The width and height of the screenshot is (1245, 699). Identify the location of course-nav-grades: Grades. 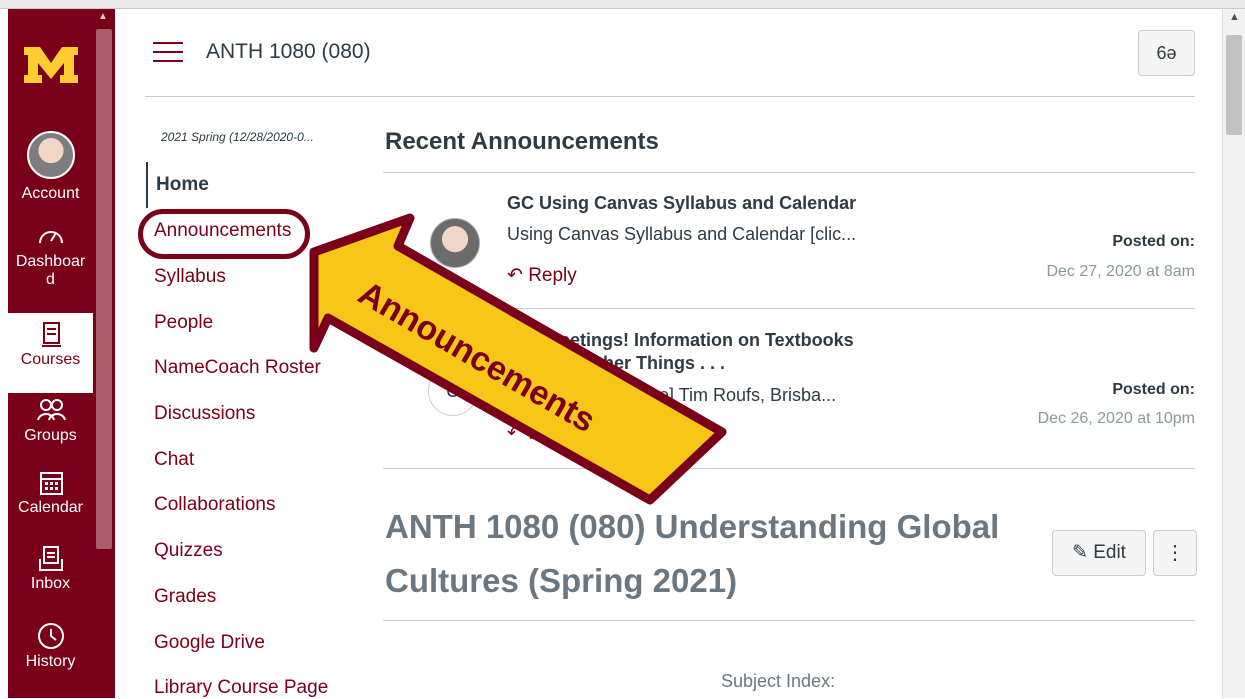
(185, 597).